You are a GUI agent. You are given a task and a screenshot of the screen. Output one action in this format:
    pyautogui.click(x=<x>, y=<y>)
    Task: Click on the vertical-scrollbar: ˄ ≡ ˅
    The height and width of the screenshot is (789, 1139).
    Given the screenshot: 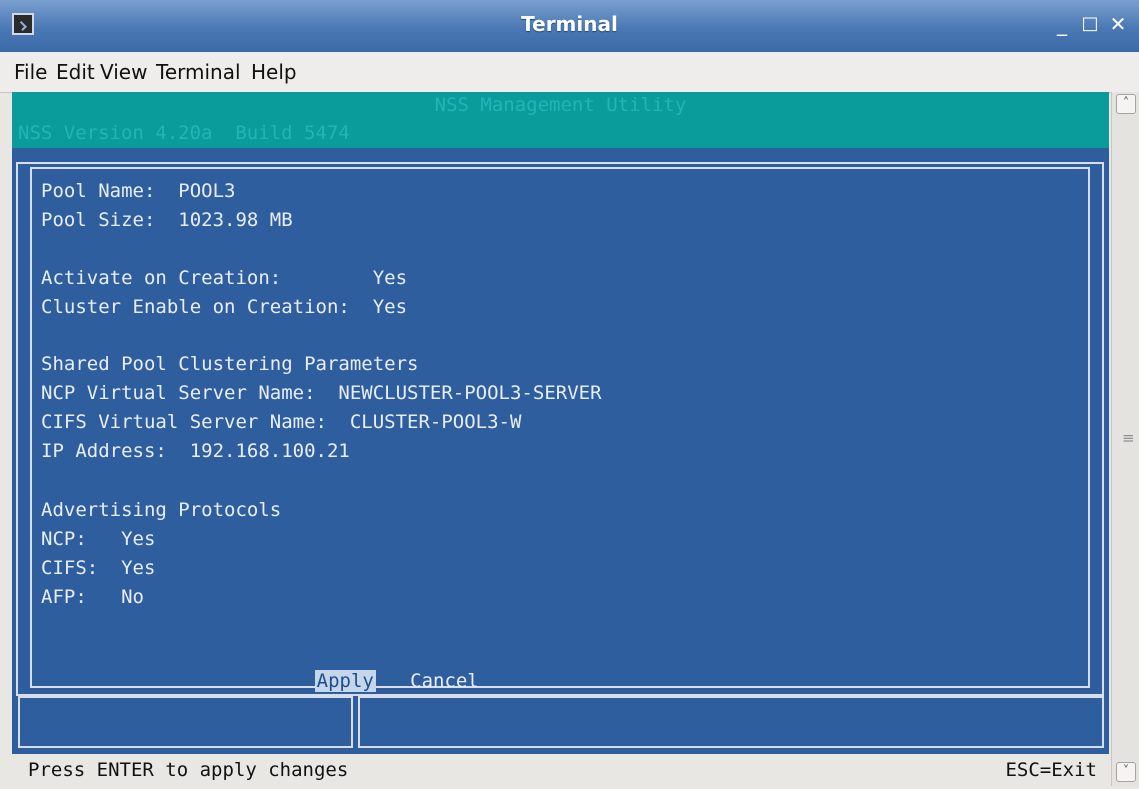 What is the action you would take?
    pyautogui.click(x=1125, y=439)
    